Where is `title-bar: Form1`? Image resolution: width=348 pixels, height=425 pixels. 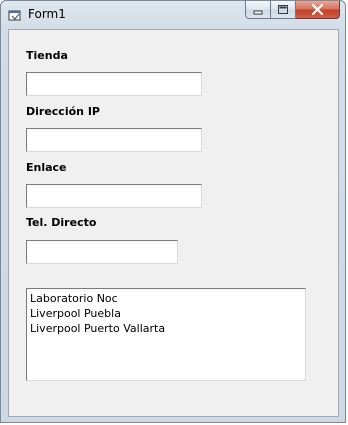 title-bar: Form1 is located at coordinates (173, 15).